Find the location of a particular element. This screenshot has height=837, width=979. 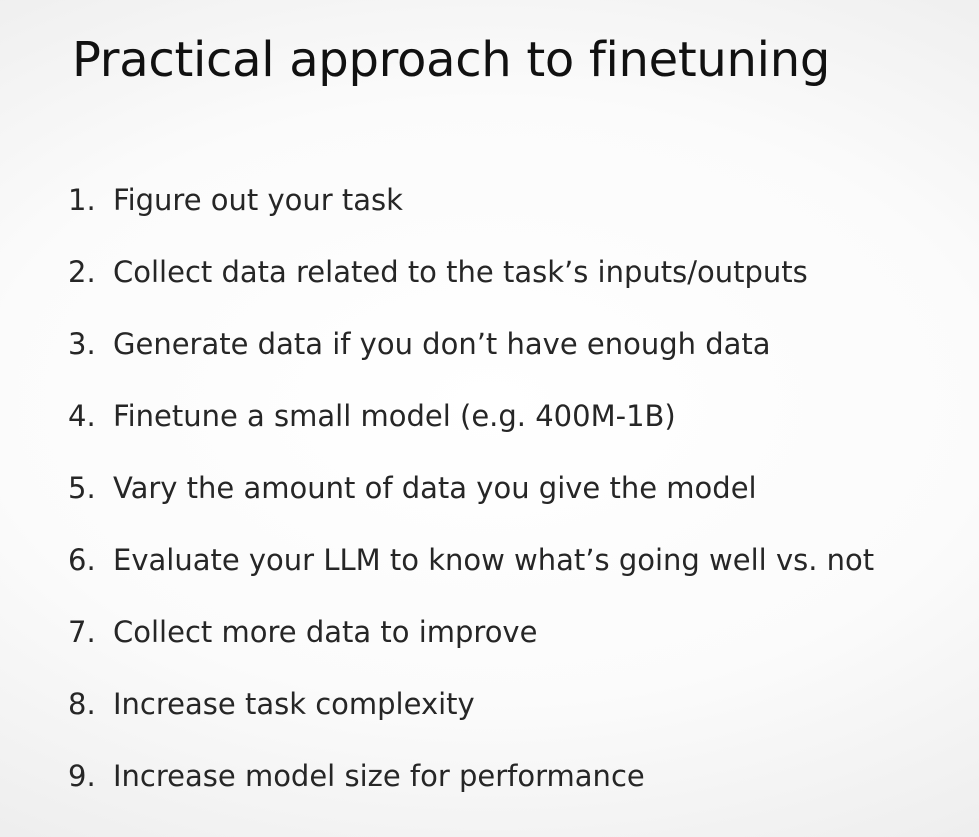

step-text: Figure out your task is located at coordinates (258, 200).